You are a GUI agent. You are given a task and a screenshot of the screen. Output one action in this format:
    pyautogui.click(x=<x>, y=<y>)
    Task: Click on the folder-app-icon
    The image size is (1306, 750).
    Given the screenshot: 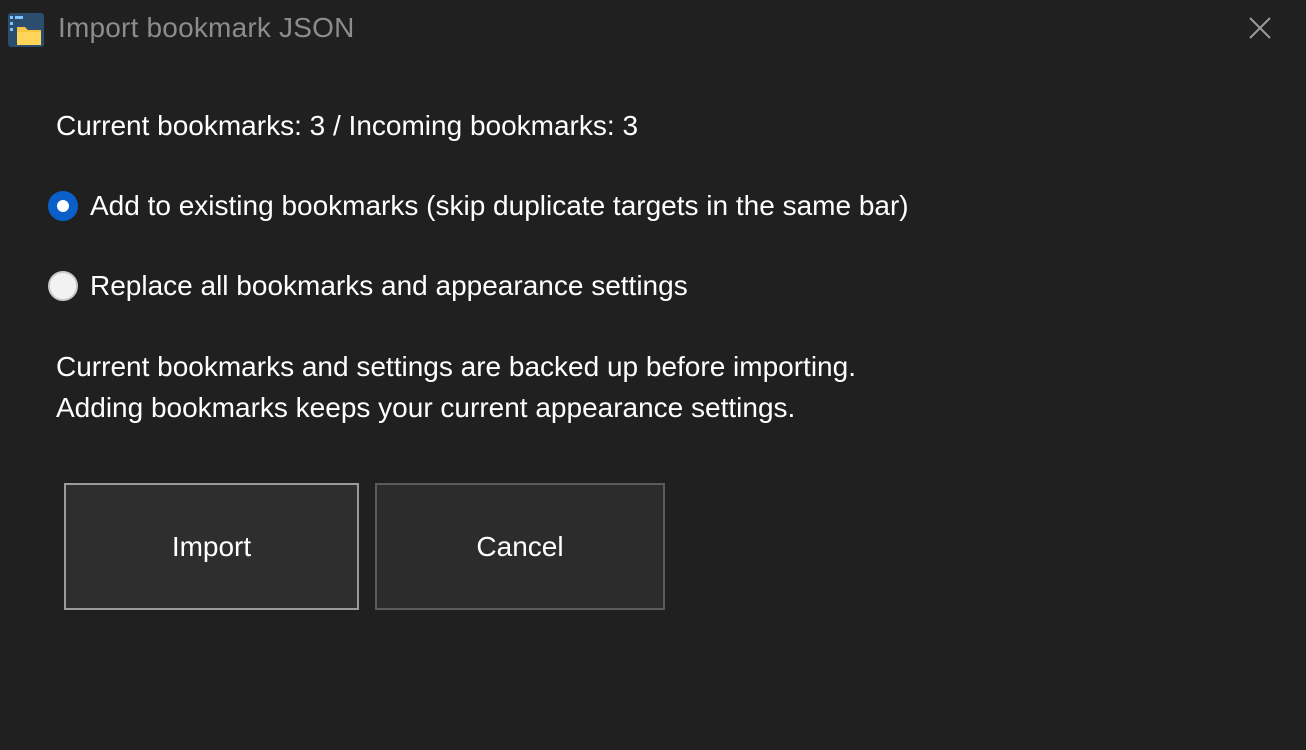 What is the action you would take?
    pyautogui.click(x=26, y=30)
    